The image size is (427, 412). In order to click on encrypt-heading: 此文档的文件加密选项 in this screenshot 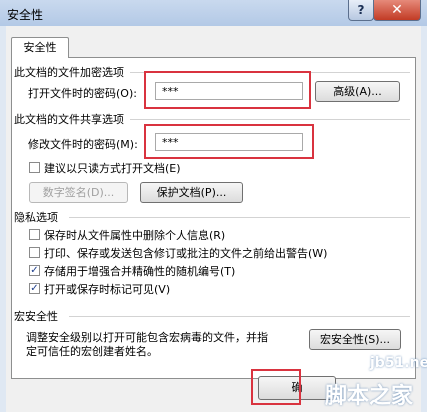, I will do `click(69, 72)`.